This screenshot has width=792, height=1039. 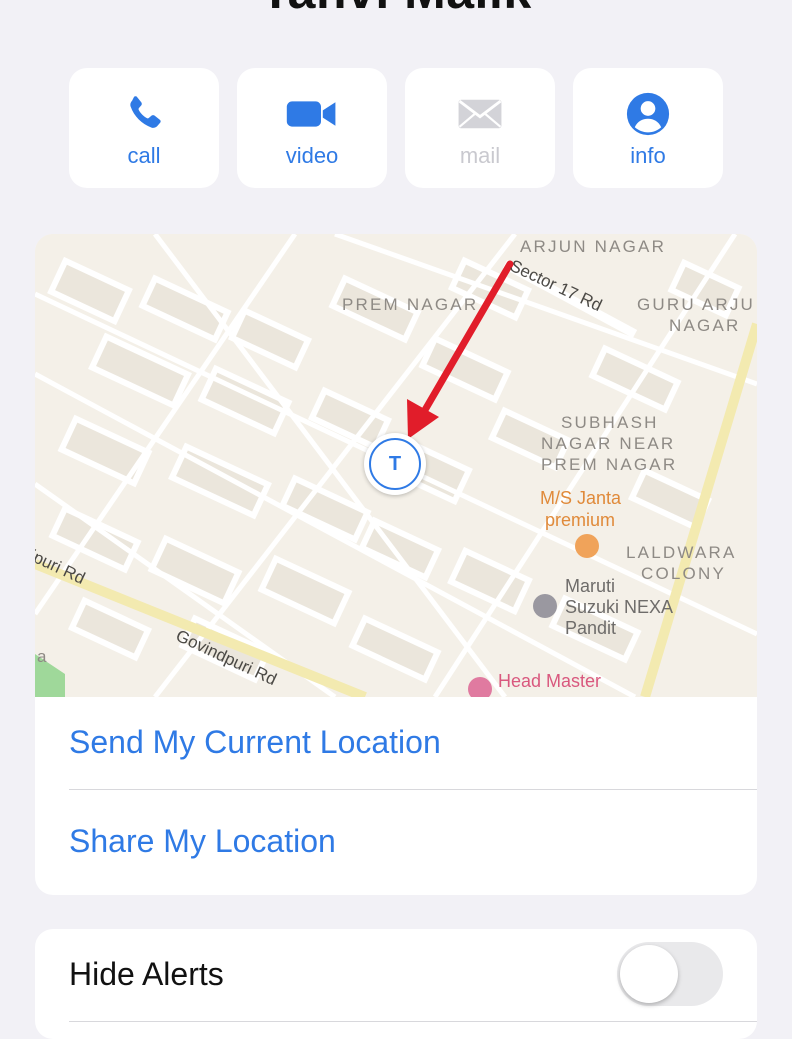 I want to click on marker-initial: T, so click(x=395, y=464).